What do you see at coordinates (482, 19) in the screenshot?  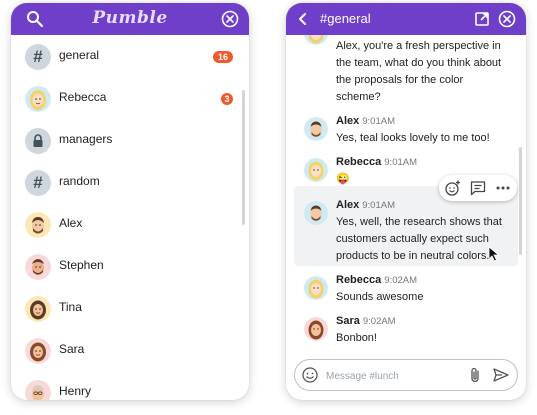 I see `popout-icon` at bounding box center [482, 19].